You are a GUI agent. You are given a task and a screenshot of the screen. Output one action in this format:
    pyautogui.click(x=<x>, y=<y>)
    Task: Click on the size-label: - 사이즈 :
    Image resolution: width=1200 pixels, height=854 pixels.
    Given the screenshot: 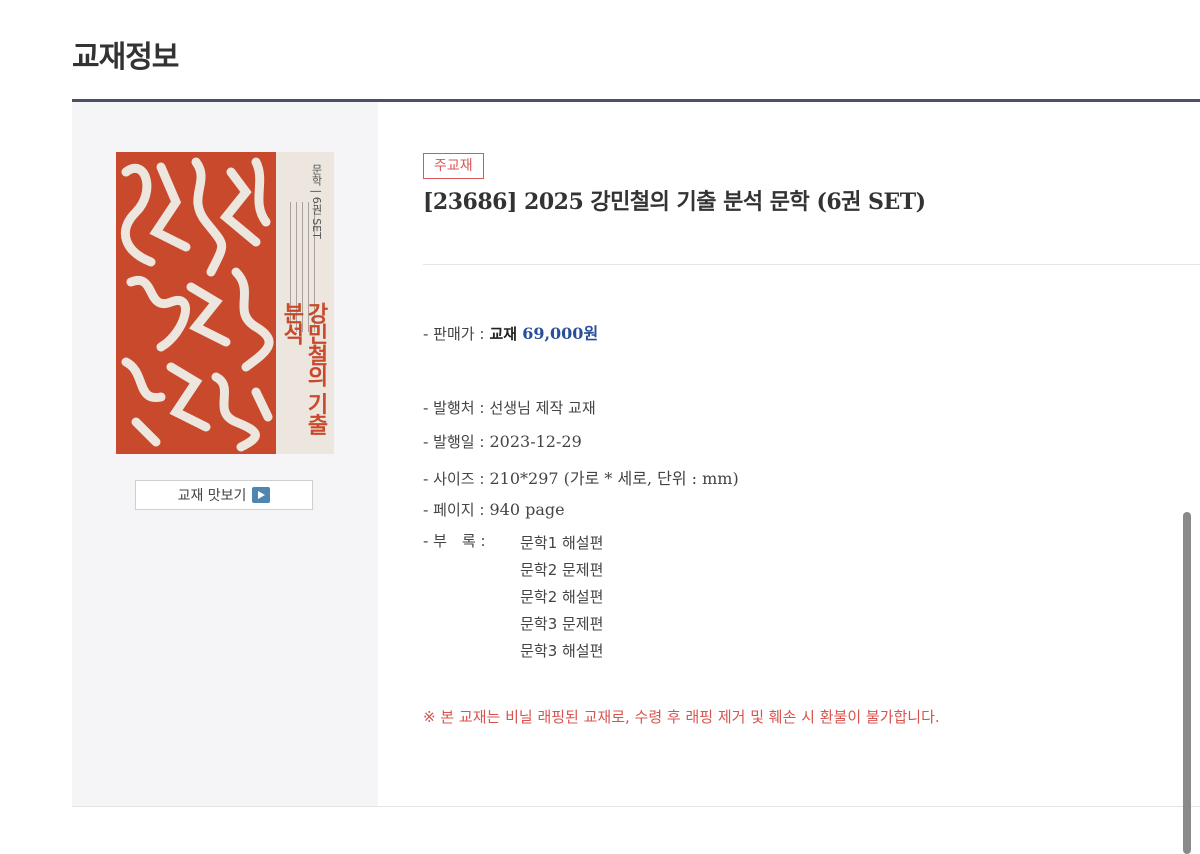 What is the action you would take?
    pyautogui.click(x=454, y=479)
    